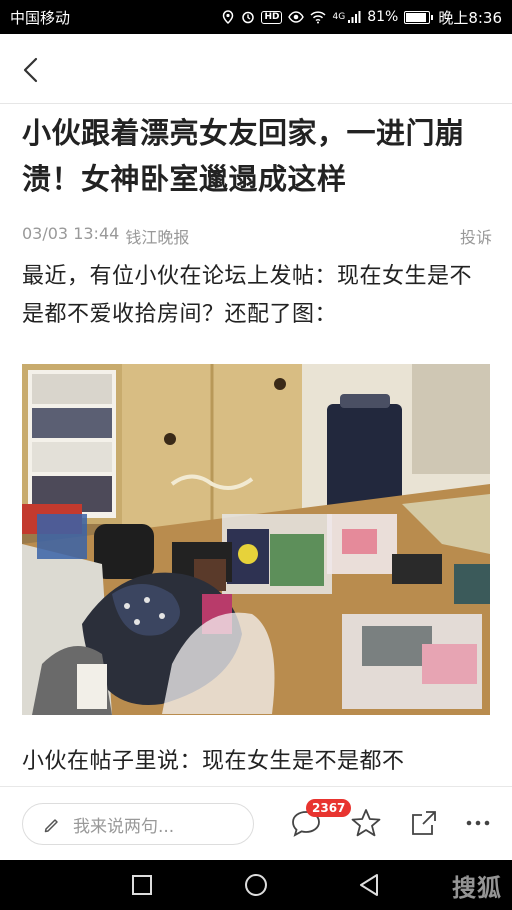  Describe the element at coordinates (370, 885) in the screenshot. I see `back-triangle-icon` at that location.